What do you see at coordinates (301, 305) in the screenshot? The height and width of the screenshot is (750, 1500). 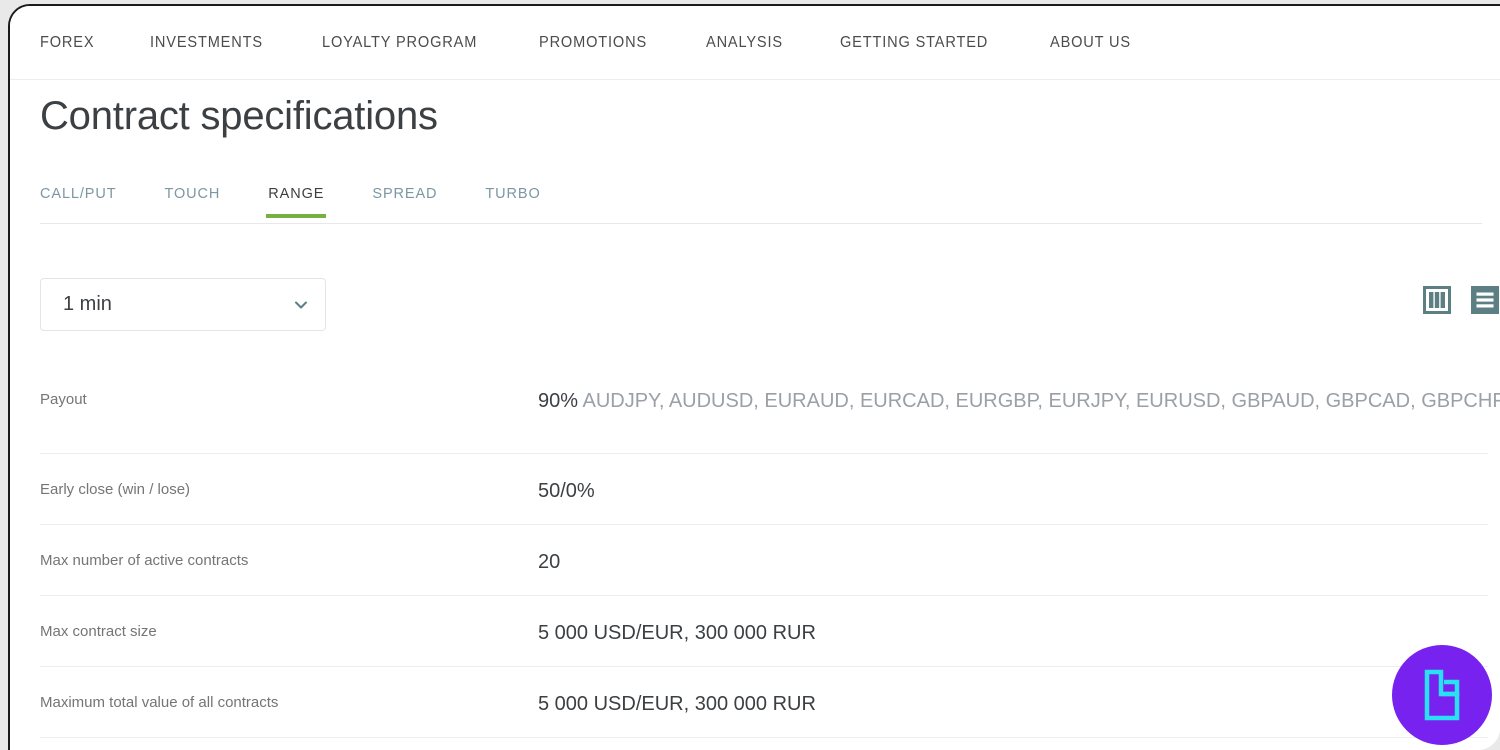 I see `chevron-down-icon` at bounding box center [301, 305].